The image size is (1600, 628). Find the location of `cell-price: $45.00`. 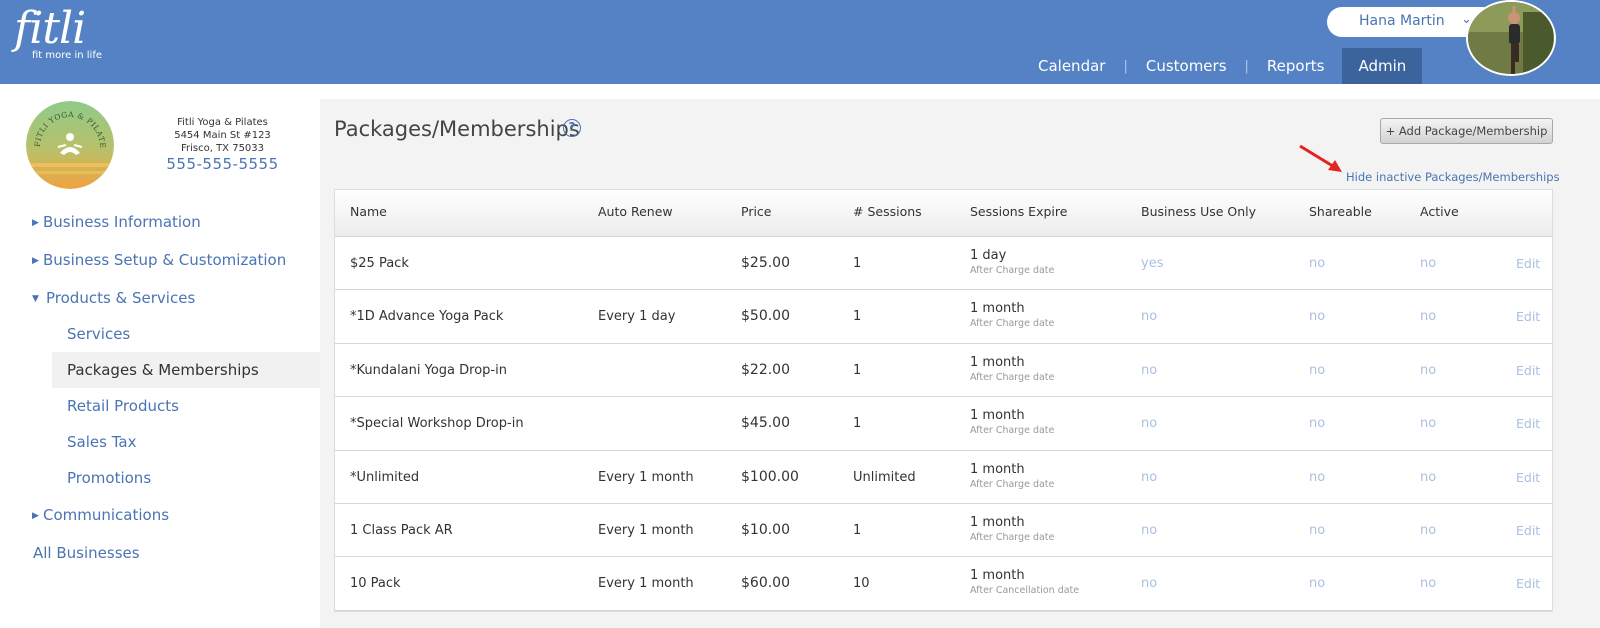

cell-price: $45.00 is located at coordinates (765, 423).